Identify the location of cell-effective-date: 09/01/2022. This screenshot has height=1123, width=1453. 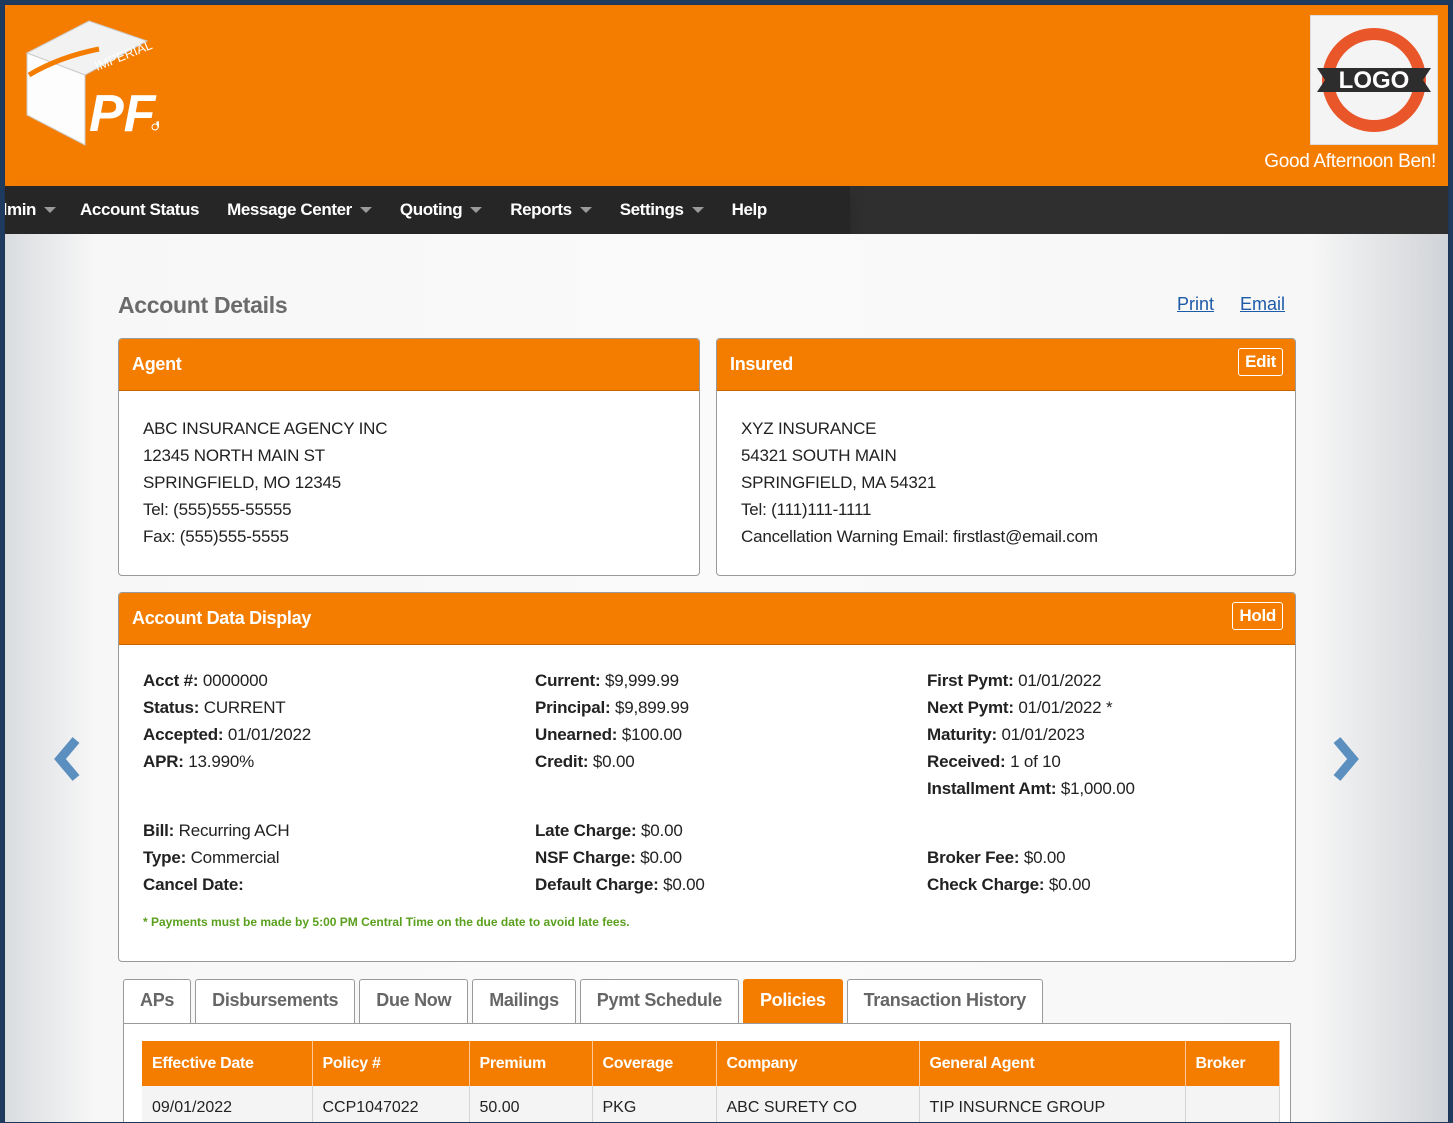
(227, 1104).